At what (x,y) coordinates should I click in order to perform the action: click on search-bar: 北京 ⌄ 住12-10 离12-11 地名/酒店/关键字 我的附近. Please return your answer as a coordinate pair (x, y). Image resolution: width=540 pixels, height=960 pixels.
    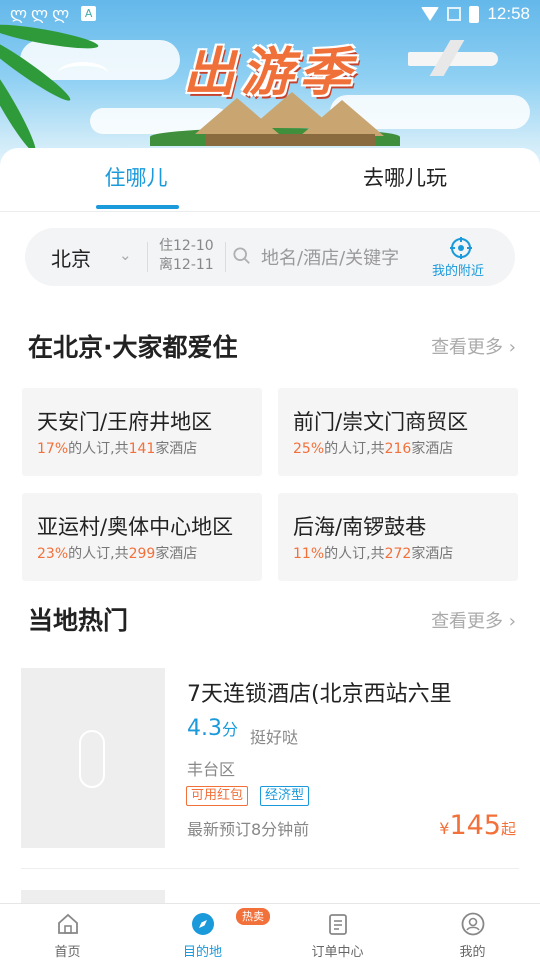
    Looking at the image, I should click on (270, 257).